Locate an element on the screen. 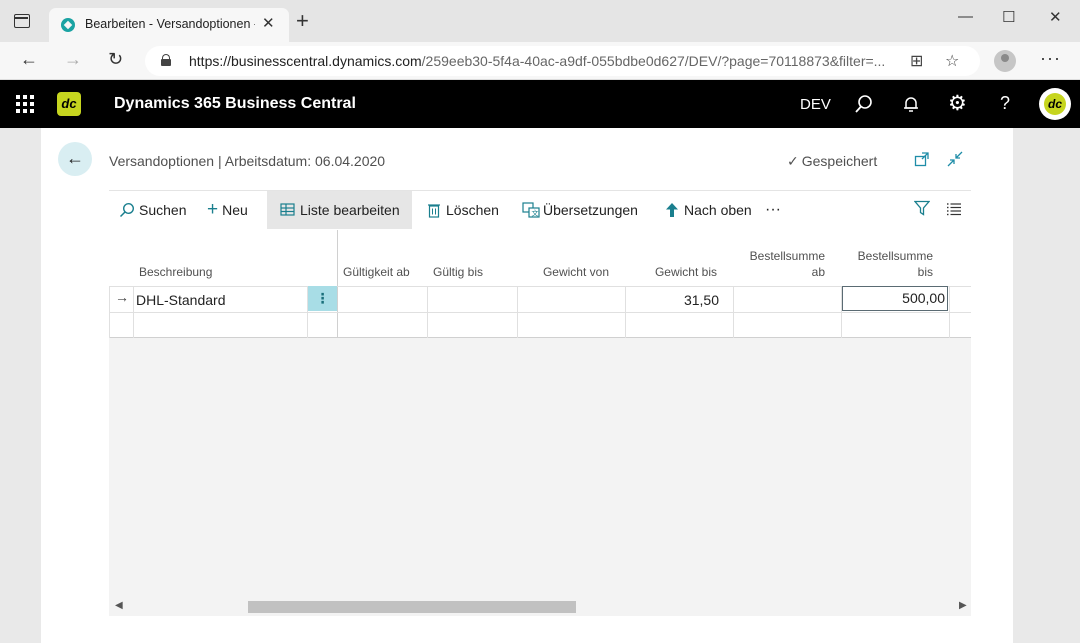  minimize-button: — is located at coordinates (965, 16).